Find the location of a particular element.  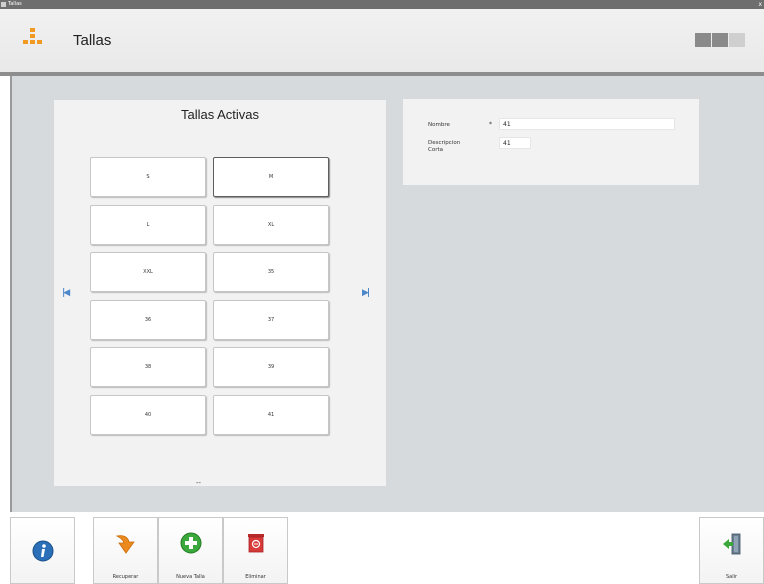

window-controls is located at coordinates (719, 40).